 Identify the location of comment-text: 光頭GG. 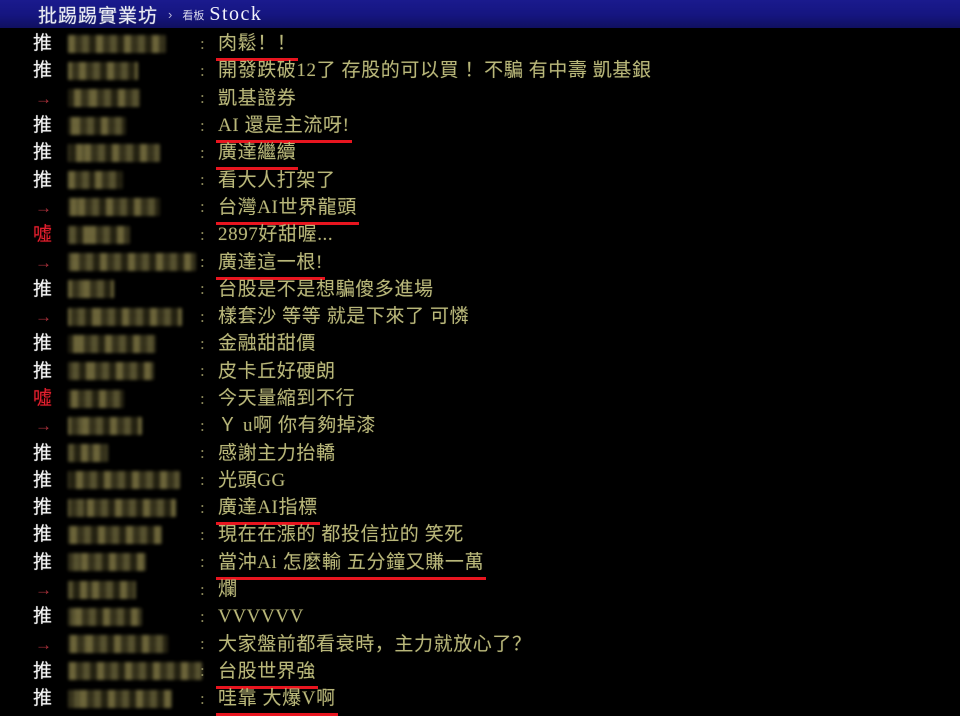
(252, 480).